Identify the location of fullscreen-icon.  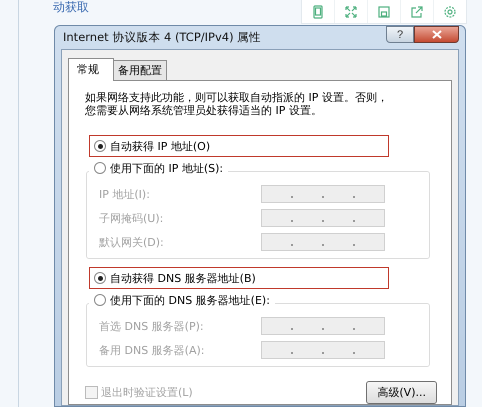
(351, 11).